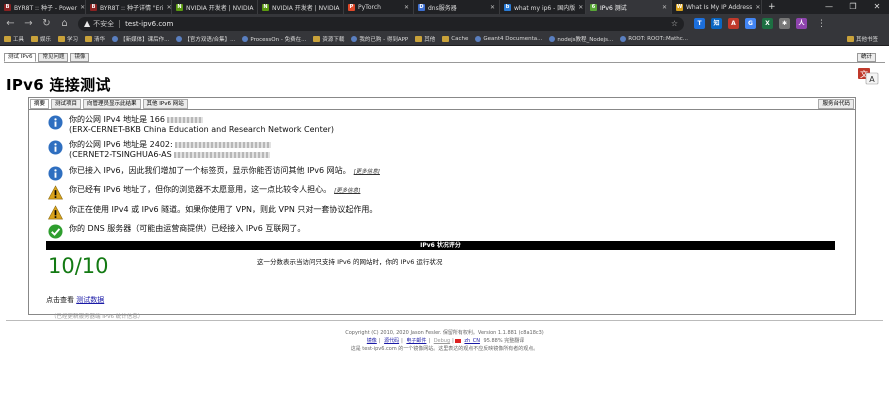 The width and height of the screenshot is (889, 400). What do you see at coordinates (220, 8) in the screenshot?
I see `tab-title: NVIDIA 开发者 | NVIDIA` at bounding box center [220, 8].